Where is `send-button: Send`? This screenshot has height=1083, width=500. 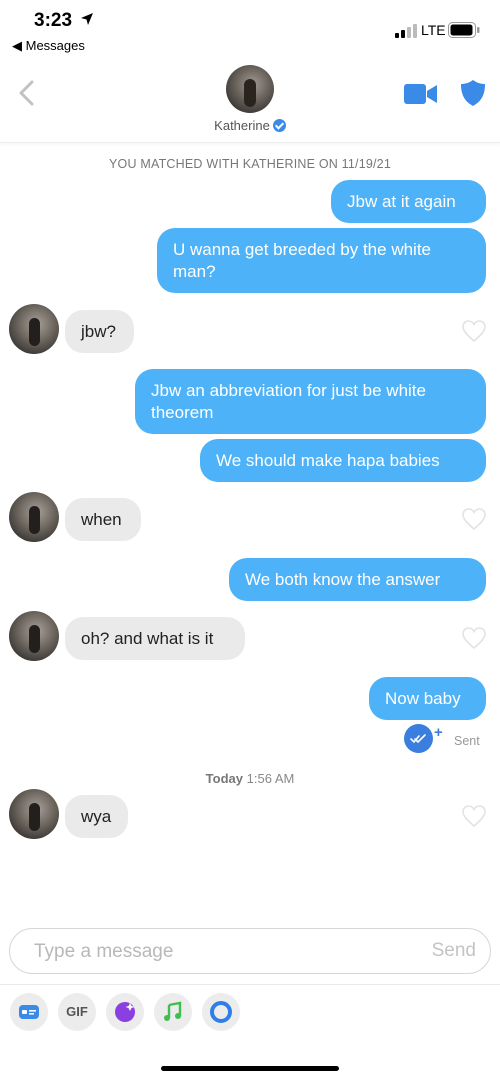 send-button: Send is located at coordinates (454, 951).